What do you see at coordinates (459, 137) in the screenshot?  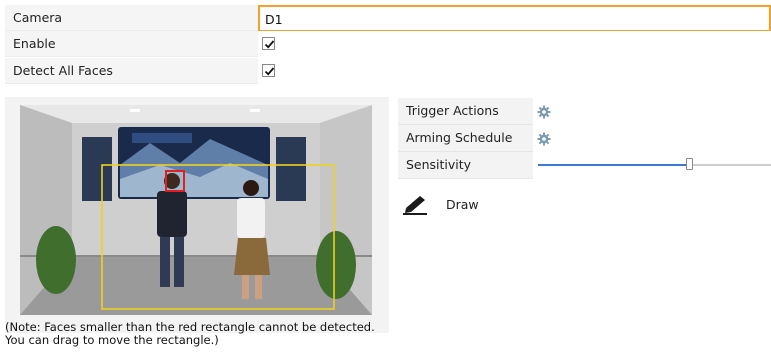 I see `arming-schedule-label: Arming Schedule` at bounding box center [459, 137].